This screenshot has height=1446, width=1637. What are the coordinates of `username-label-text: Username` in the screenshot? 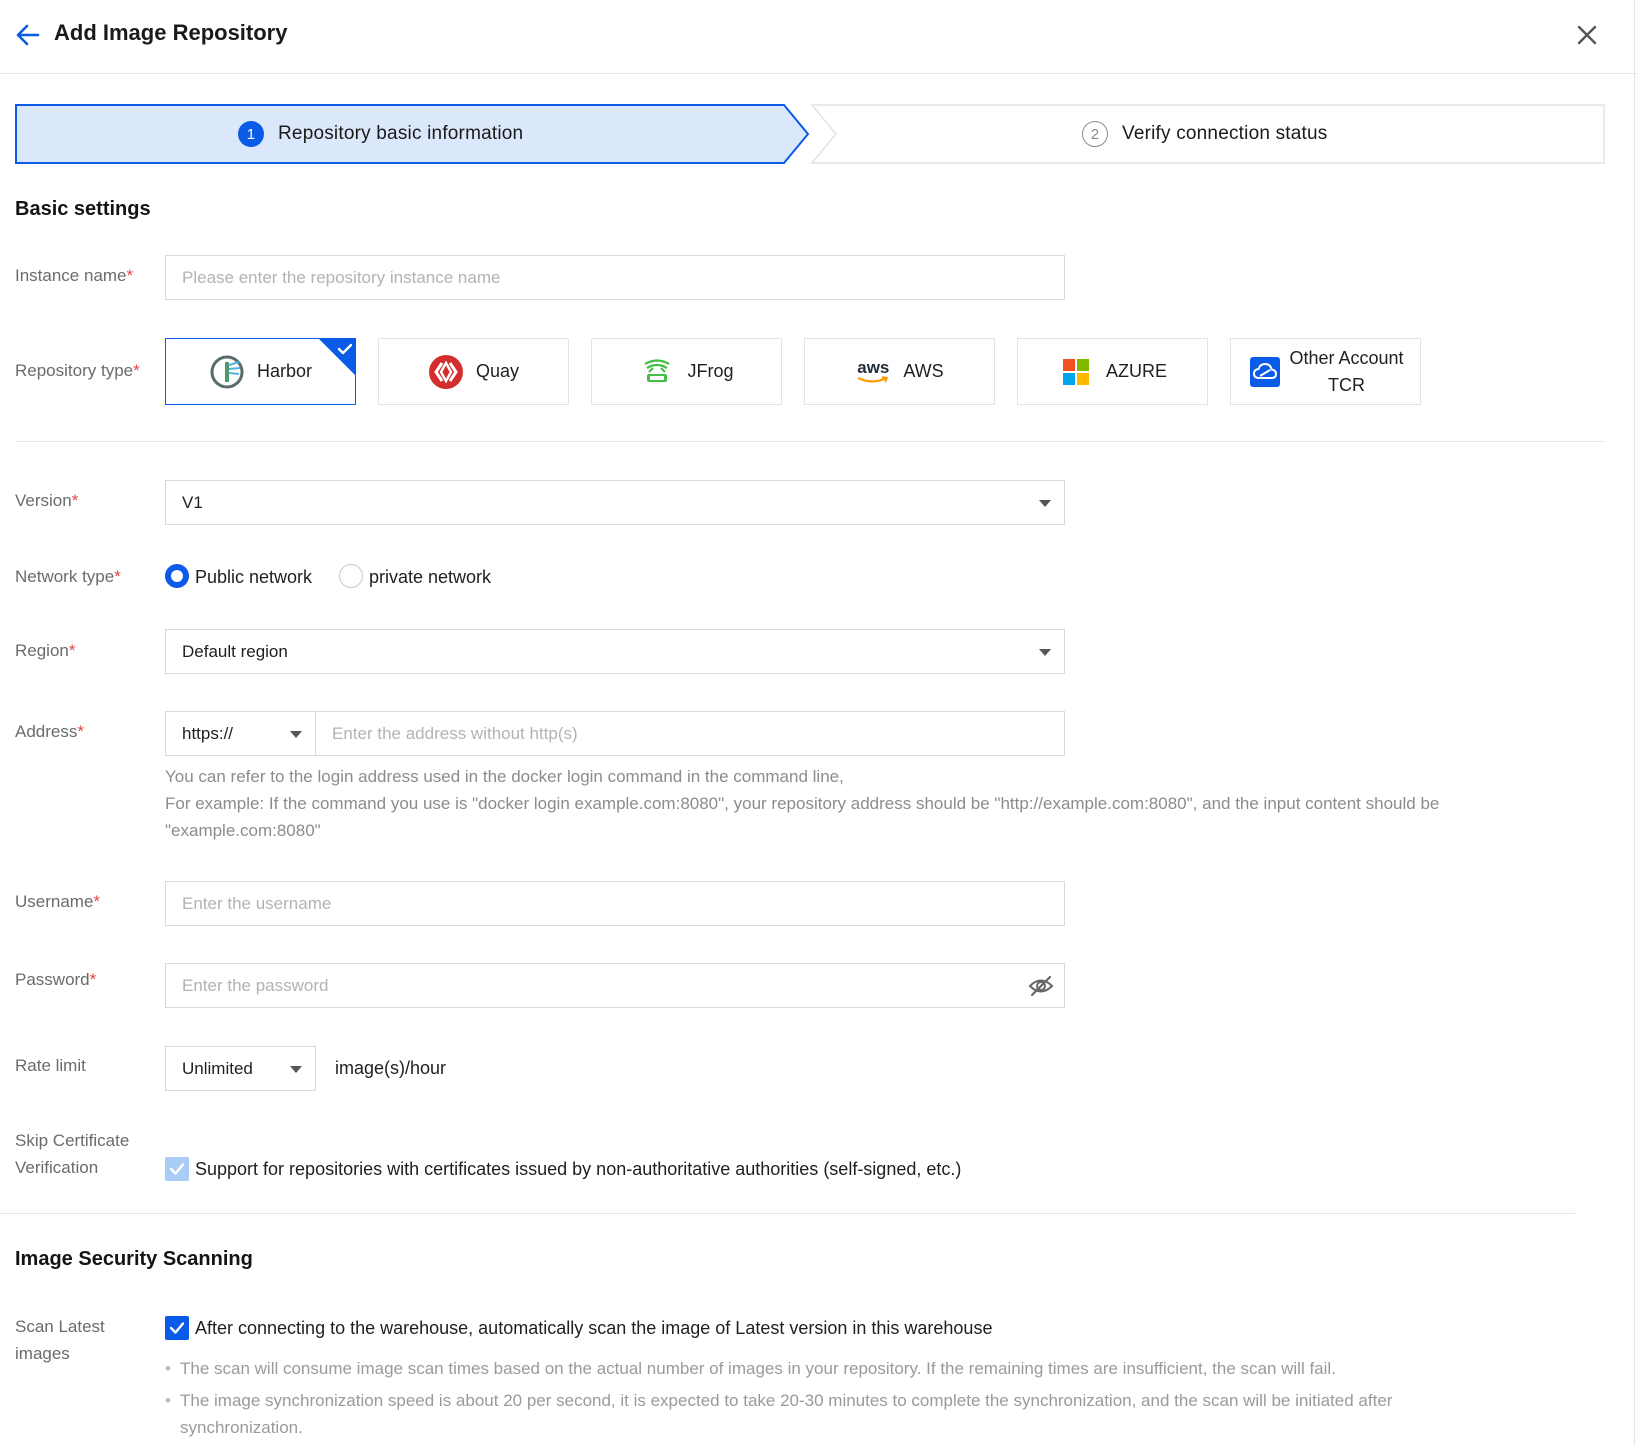 It's located at (54, 901).